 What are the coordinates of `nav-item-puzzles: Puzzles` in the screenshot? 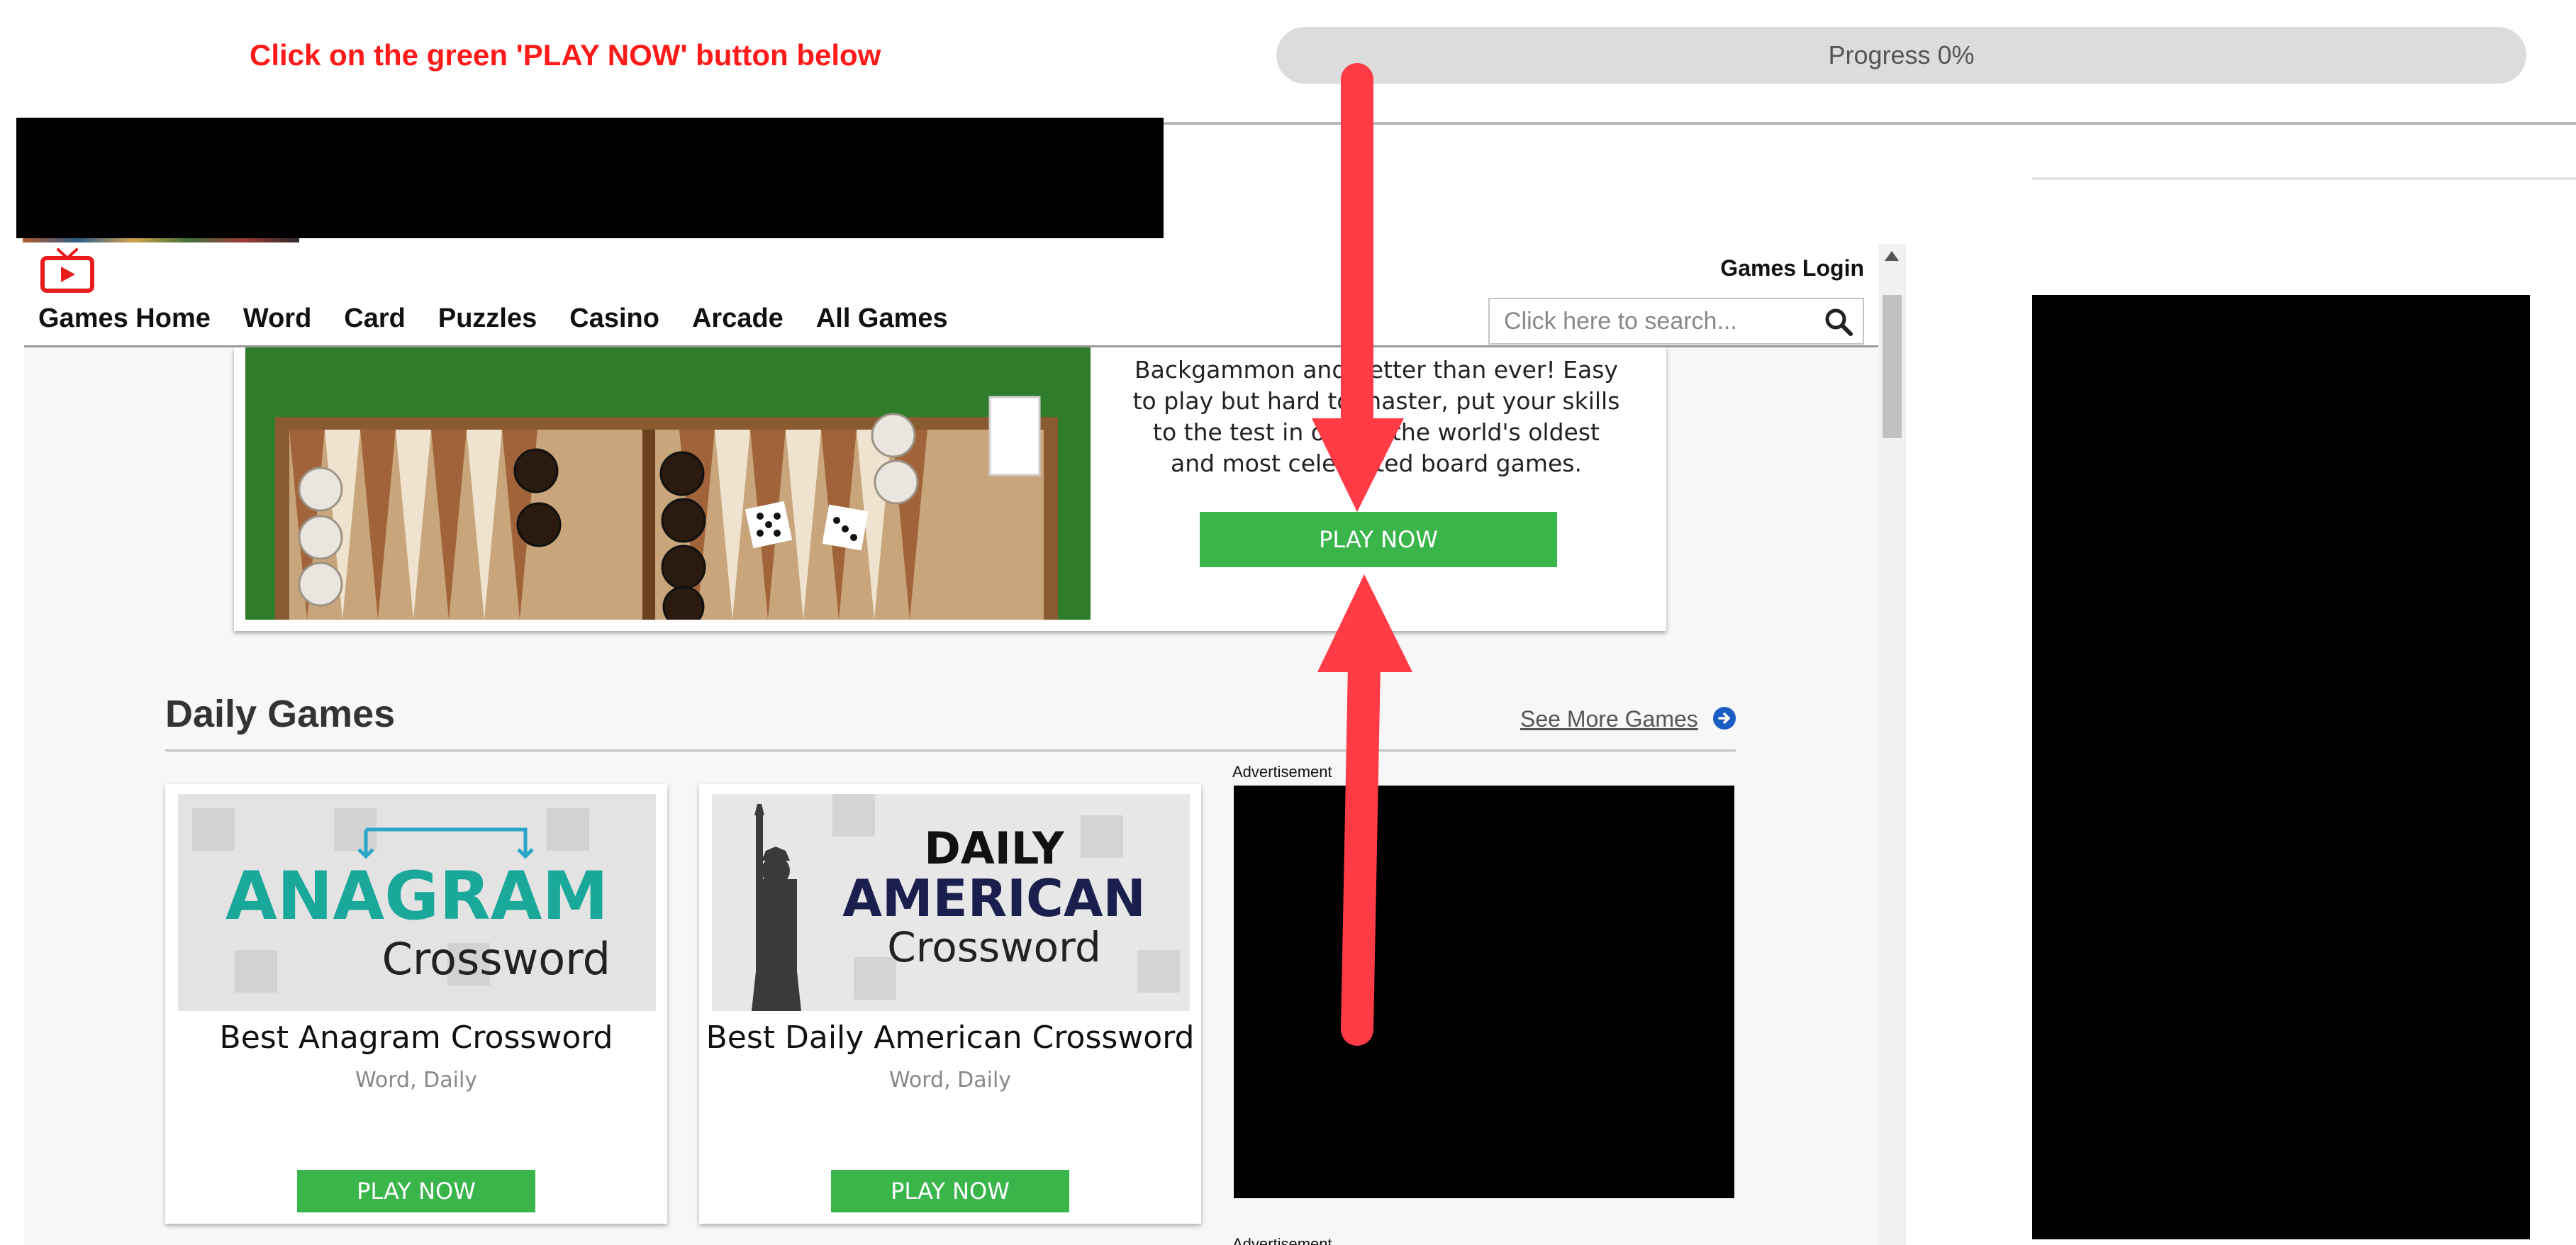 It's located at (487, 319).